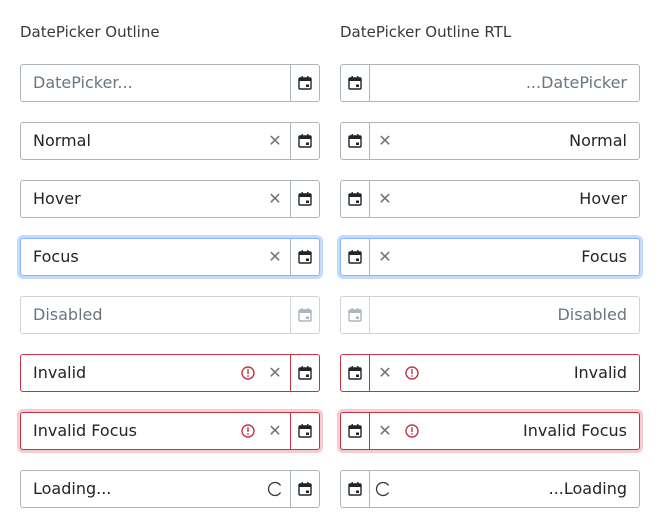 This screenshot has height=528, width=660. What do you see at coordinates (576, 83) in the screenshot?
I see `datepicker-input-text: ...DatePicker` at bounding box center [576, 83].